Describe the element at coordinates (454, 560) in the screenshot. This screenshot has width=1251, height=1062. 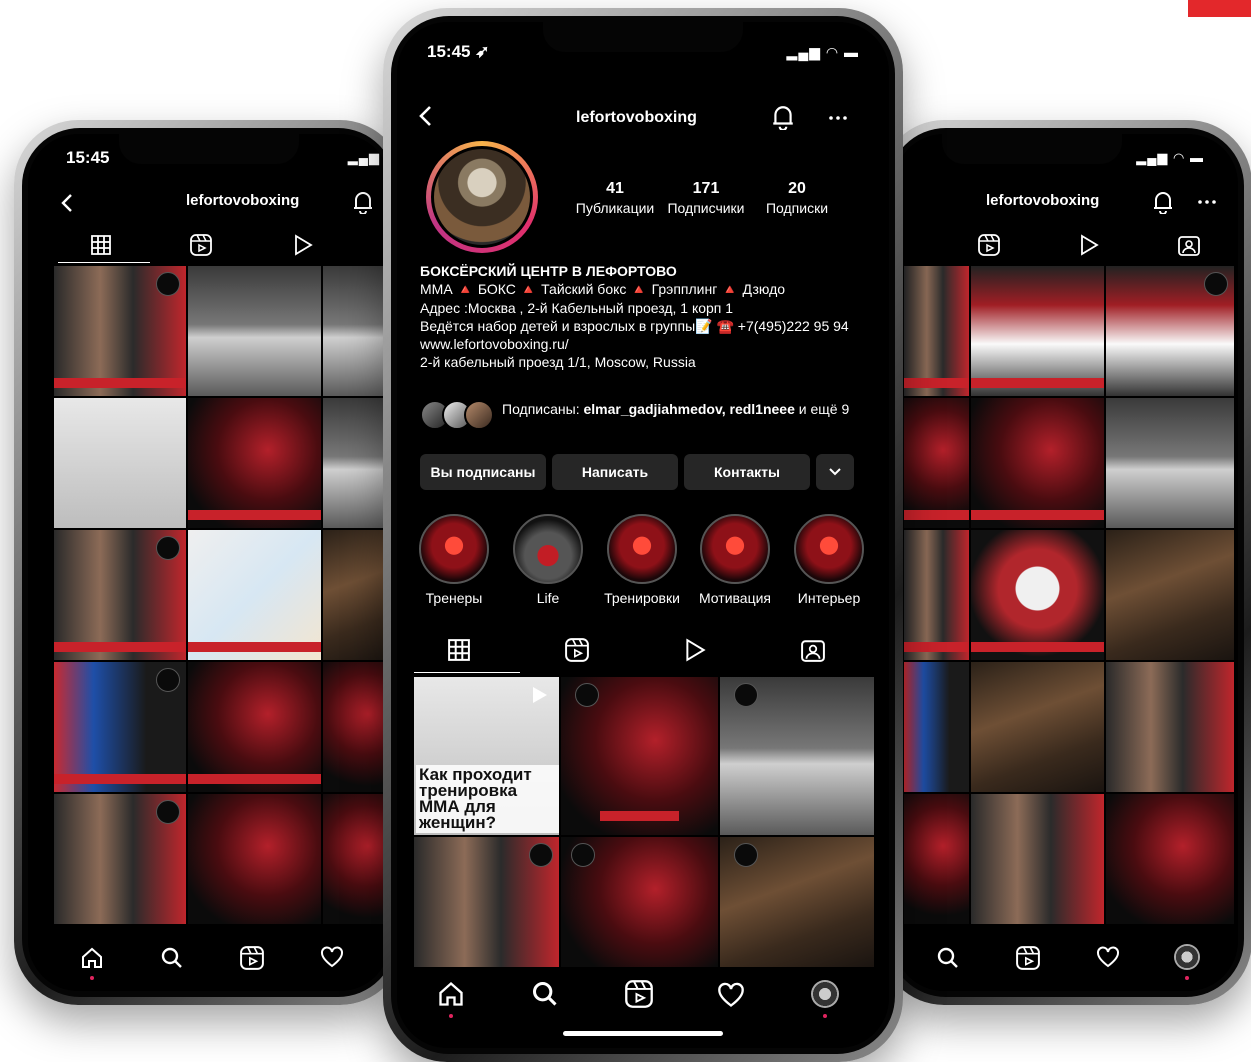
I see `highlight-trainers: Тренеры` at that location.